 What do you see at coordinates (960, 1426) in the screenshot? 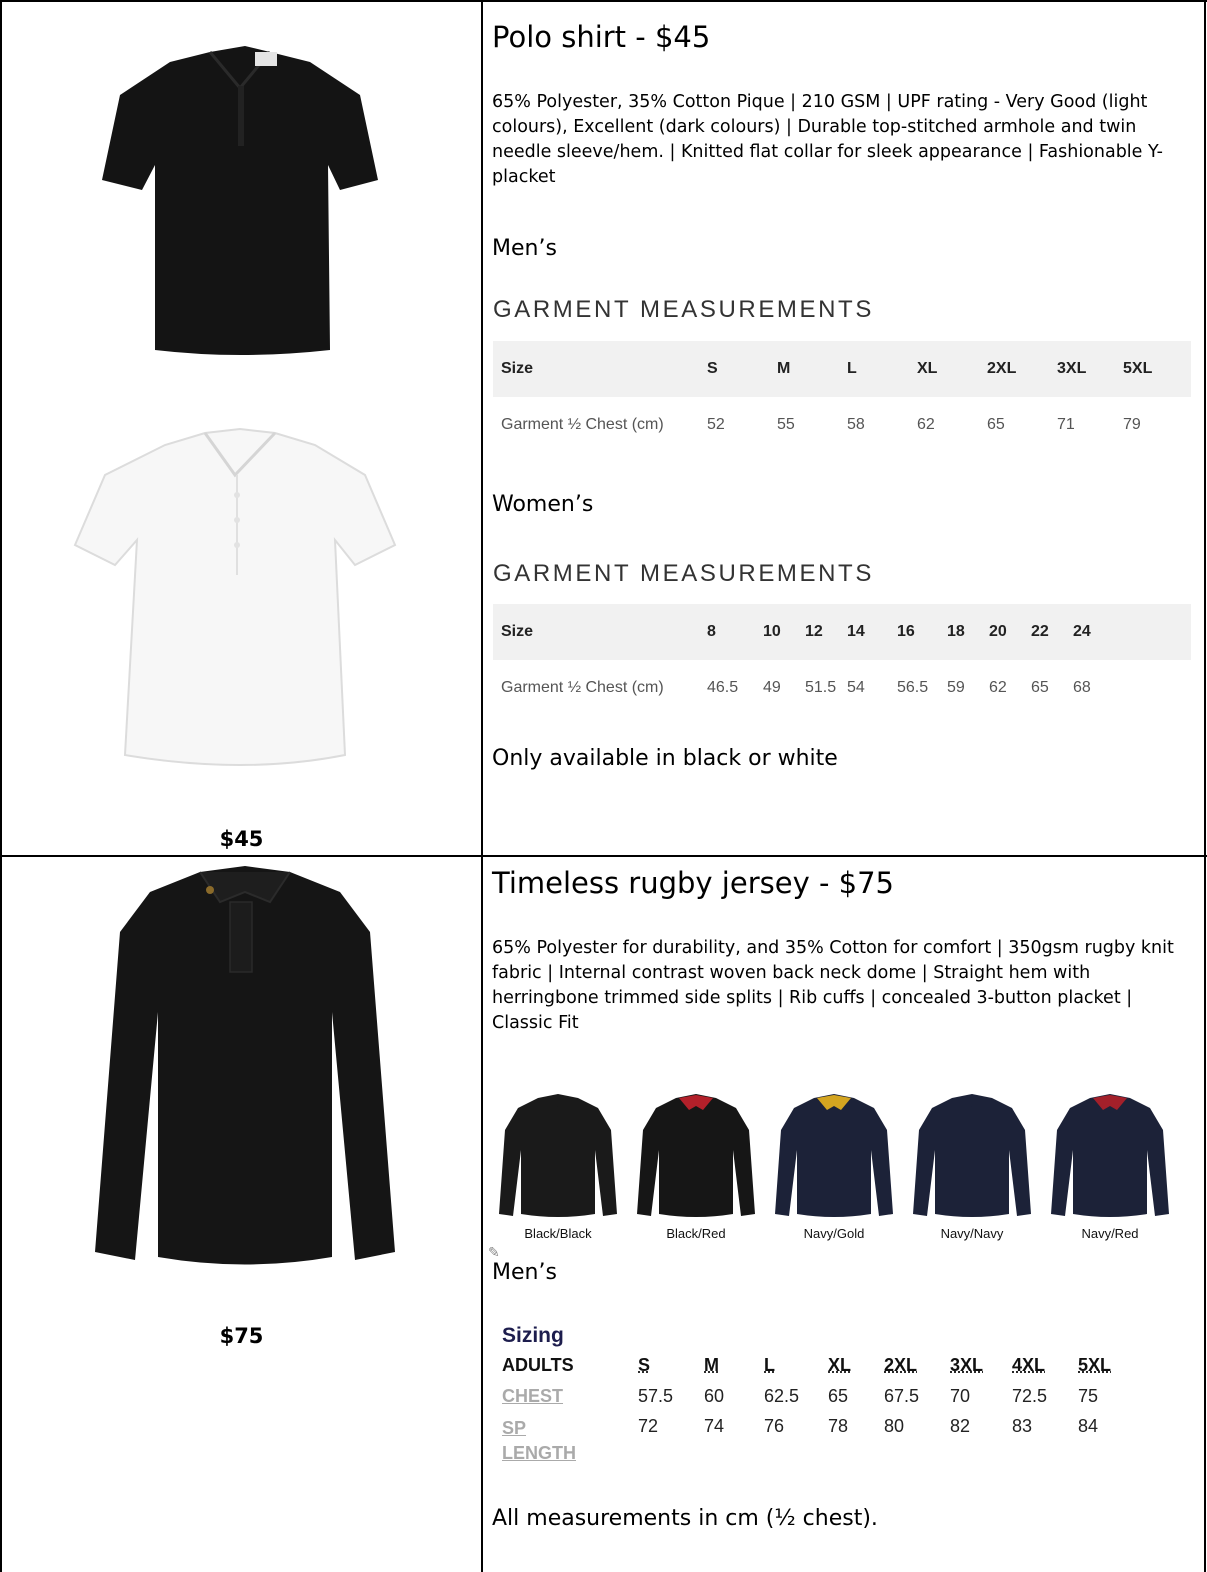
I see `table-cell: 82` at bounding box center [960, 1426].